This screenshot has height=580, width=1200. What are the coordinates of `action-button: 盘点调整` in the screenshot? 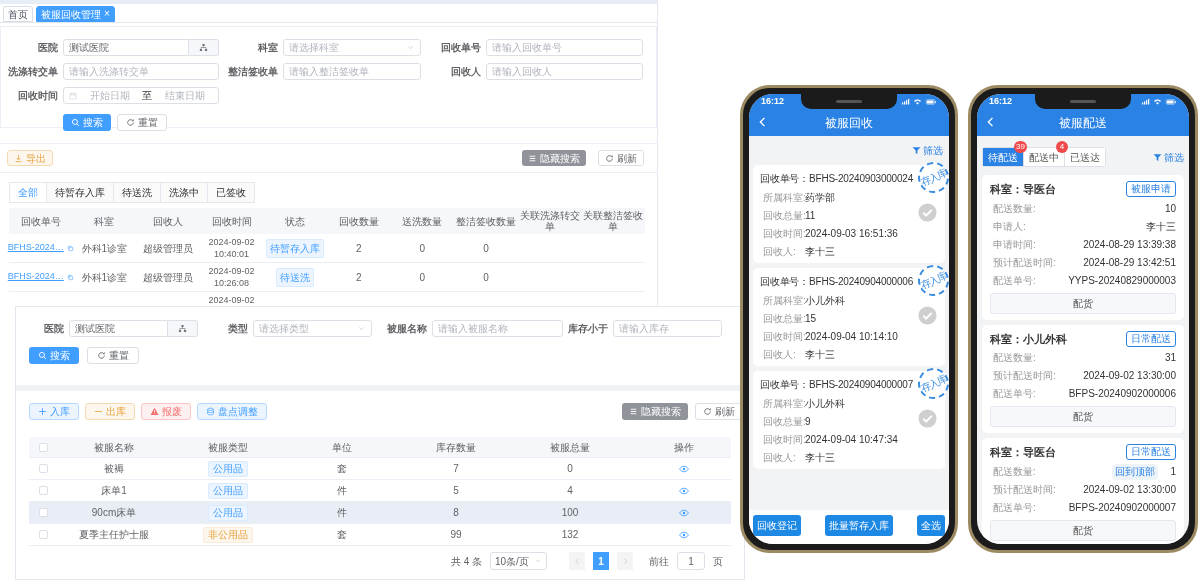 It's located at (232, 411).